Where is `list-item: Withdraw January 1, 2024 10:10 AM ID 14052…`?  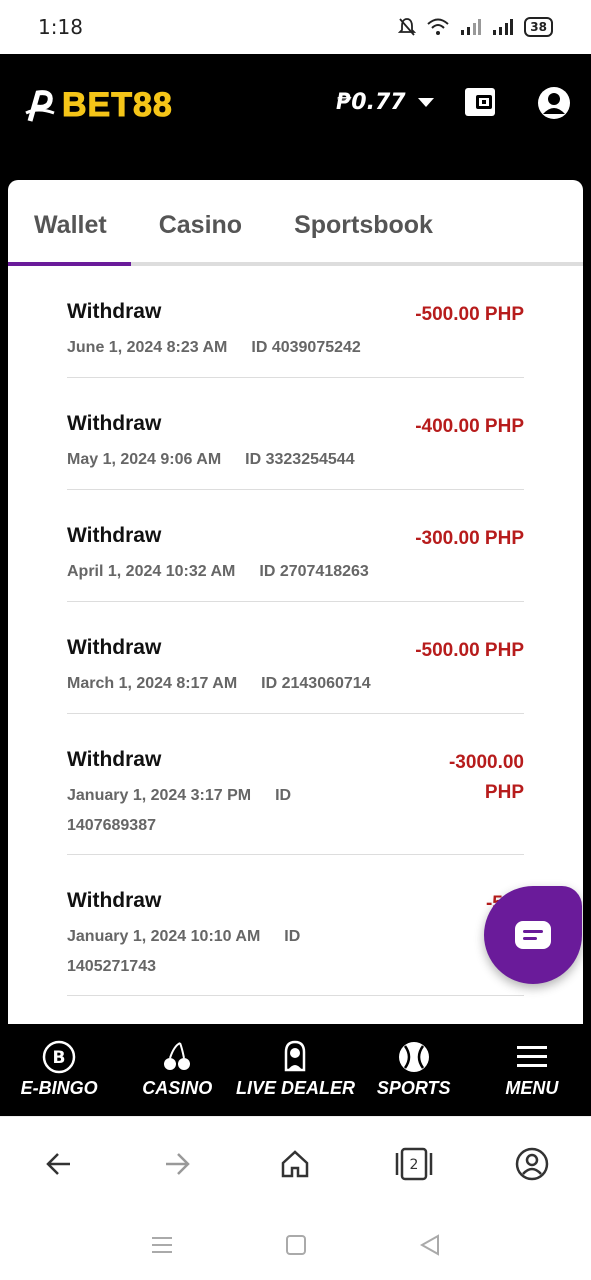
list-item: Withdraw January 1, 2024 10:10 AM ID 14052… is located at coordinates (295, 925).